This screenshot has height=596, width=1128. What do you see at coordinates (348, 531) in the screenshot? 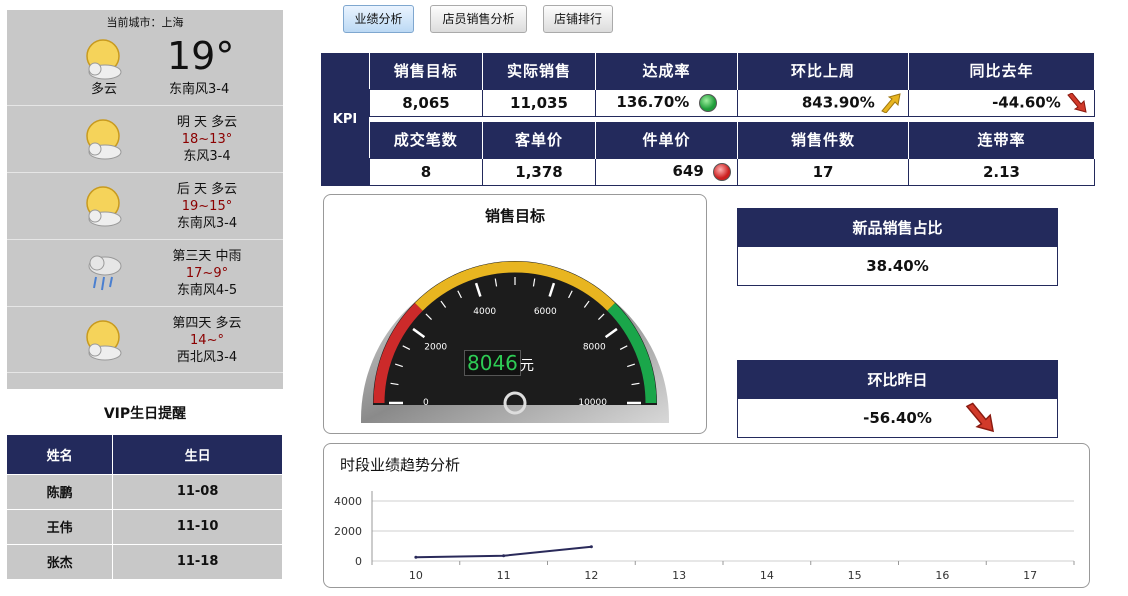
I see `y-tick-label: 2000` at bounding box center [348, 531].